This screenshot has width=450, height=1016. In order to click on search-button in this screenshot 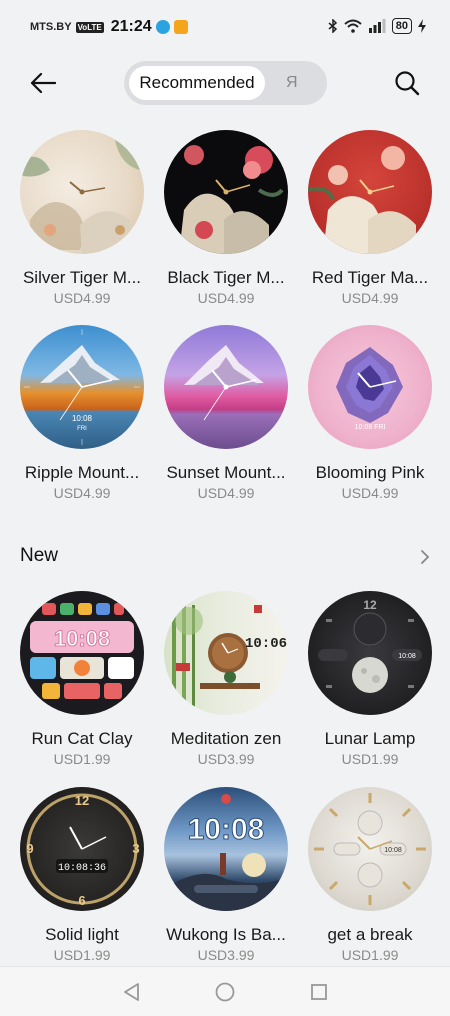, I will do `click(407, 83)`.